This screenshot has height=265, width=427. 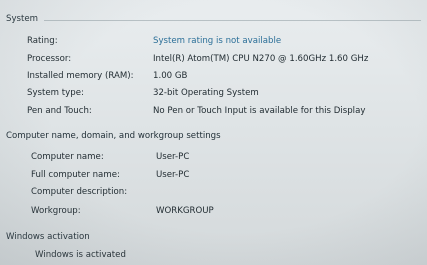 What do you see at coordinates (206, 93) in the screenshot?
I see `system-type-value: 32-bit Operating System` at bounding box center [206, 93].